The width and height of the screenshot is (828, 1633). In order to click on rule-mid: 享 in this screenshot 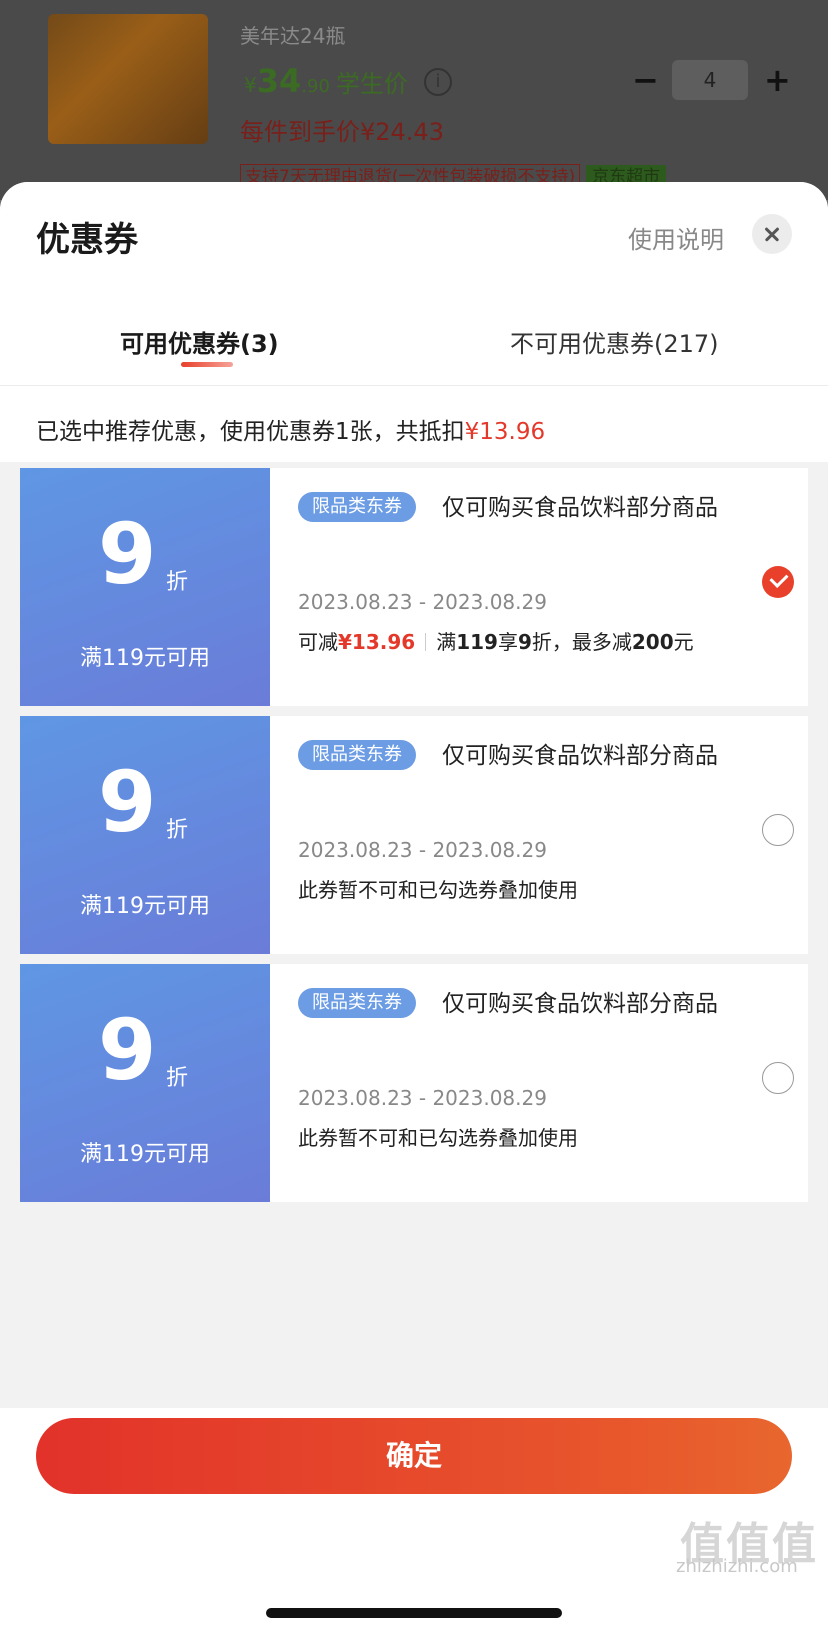, I will do `click(507, 642)`.